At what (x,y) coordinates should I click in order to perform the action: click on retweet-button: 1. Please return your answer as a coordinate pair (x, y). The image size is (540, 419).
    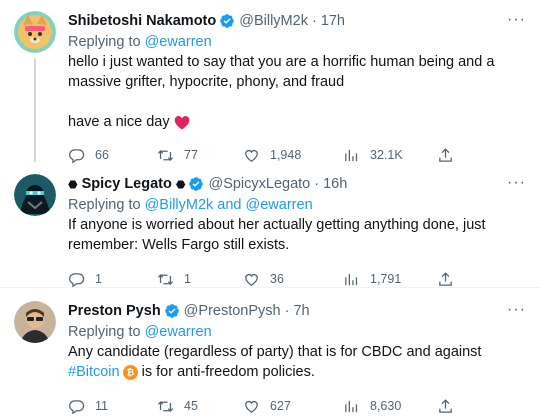
    Looking at the image, I should click on (200, 279).